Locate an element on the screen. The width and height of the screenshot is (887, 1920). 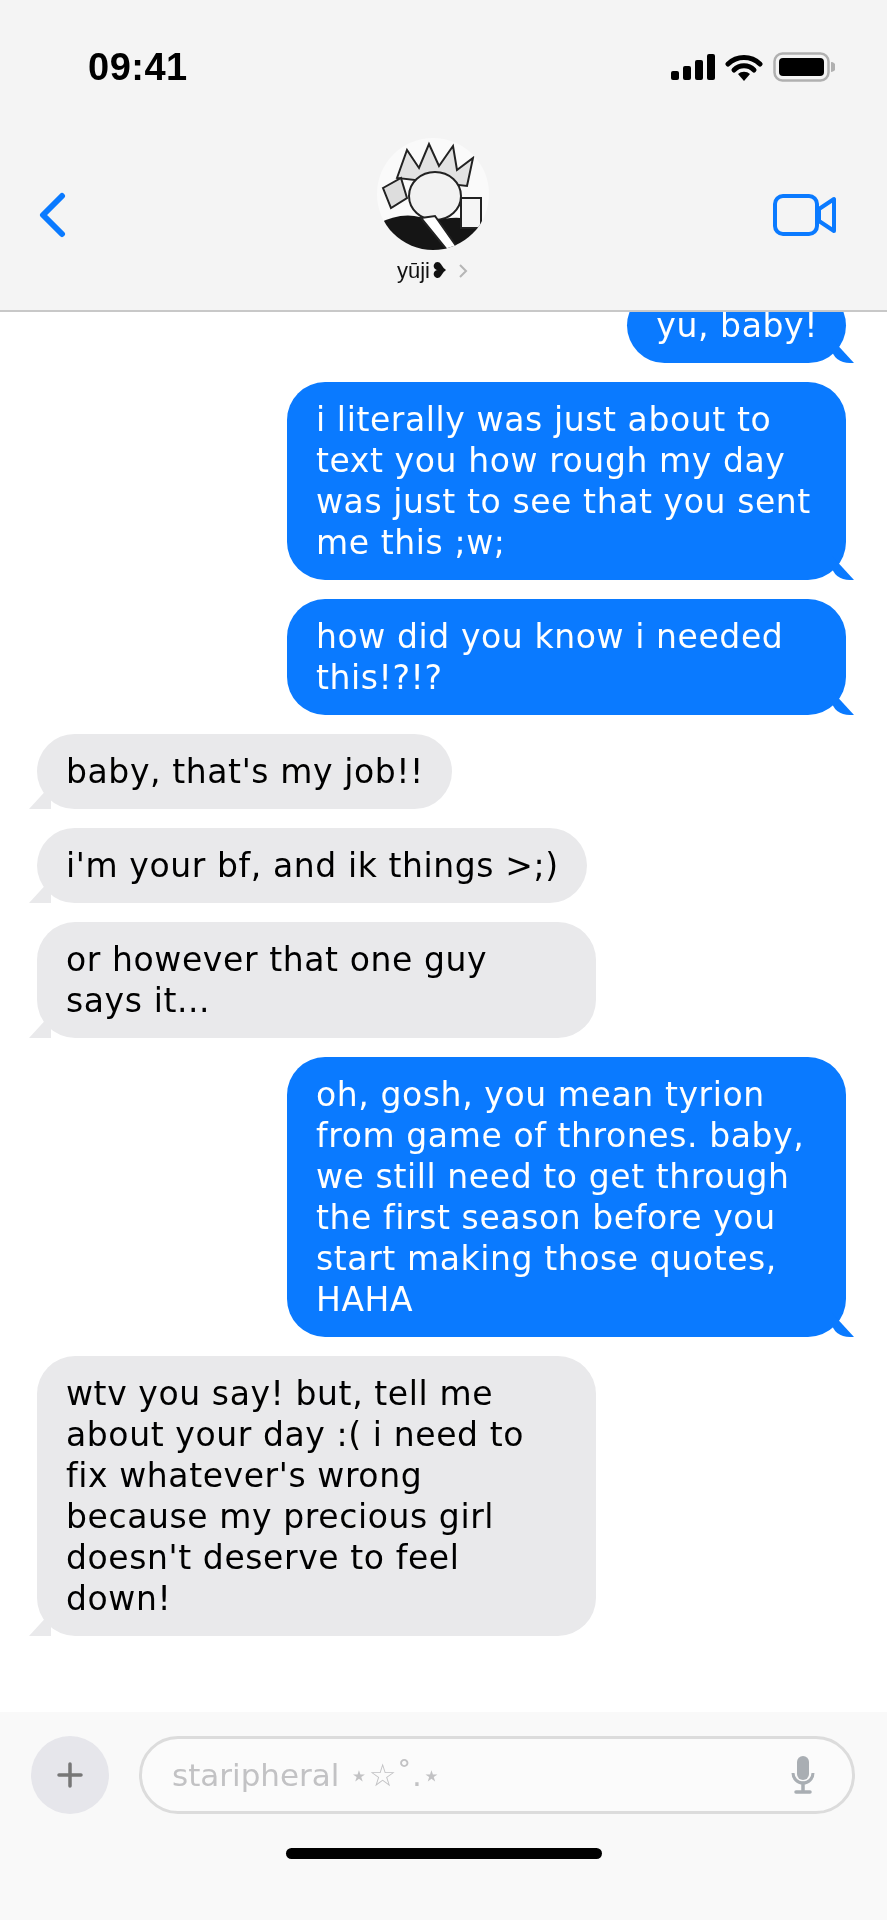
battery-icon is located at coordinates (804, 67).